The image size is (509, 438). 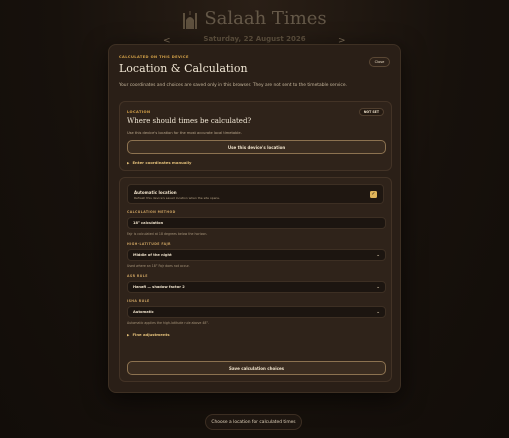 I want to click on asr-value: Hanafi — shadow factor 2, so click(x=159, y=287).